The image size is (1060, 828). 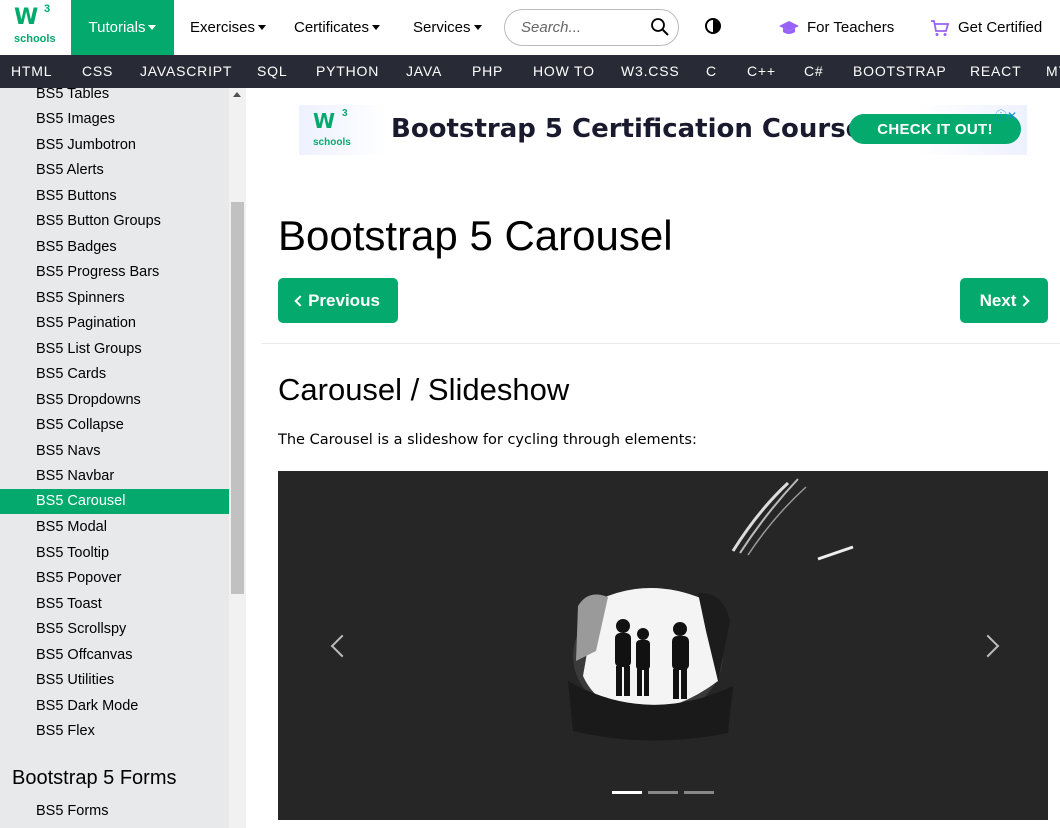 What do you see at coordinates (713, 26) in the screenshot?
I see `dark-mode-toggle-icon` at bounding box center [713, 26].